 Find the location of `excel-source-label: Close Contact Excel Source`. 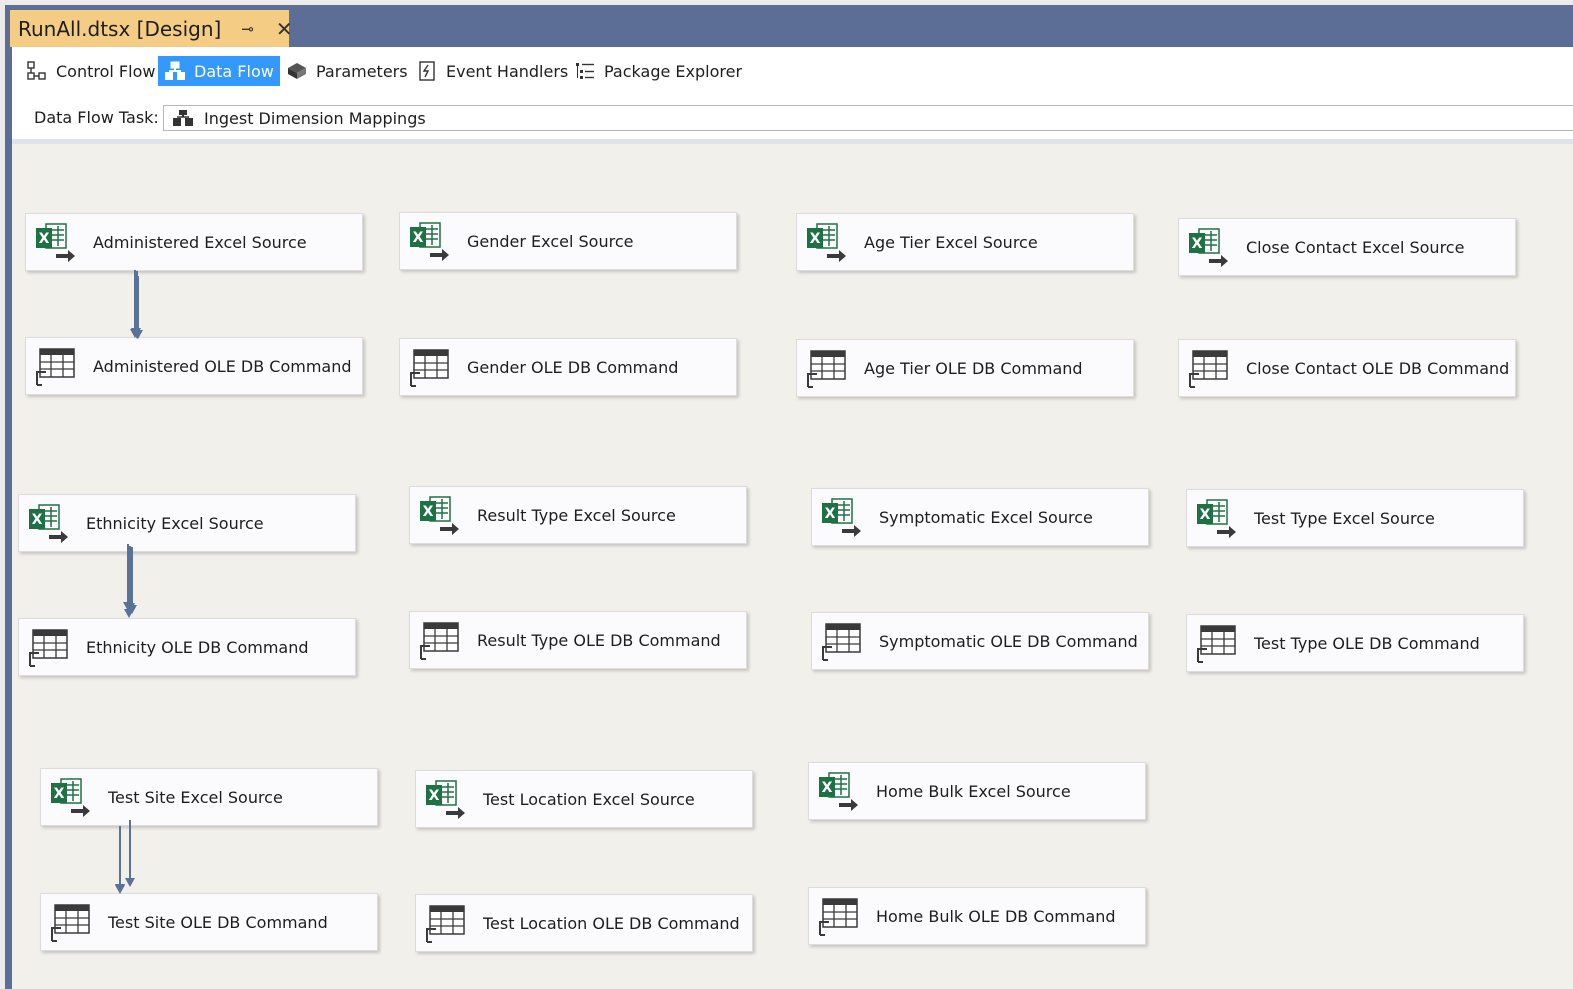

excel-source-label: Close Contact Excel Source is located at coordinates (1355, 247).